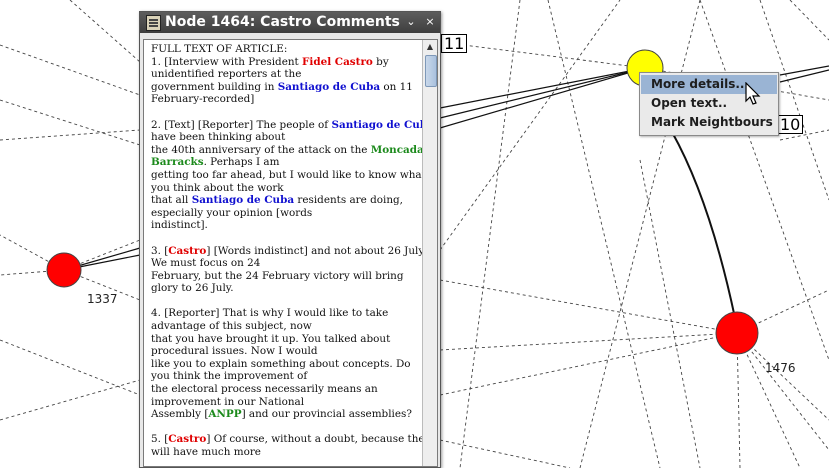  I want to click on text-segment: you think the improvement of, so click(229, 376).